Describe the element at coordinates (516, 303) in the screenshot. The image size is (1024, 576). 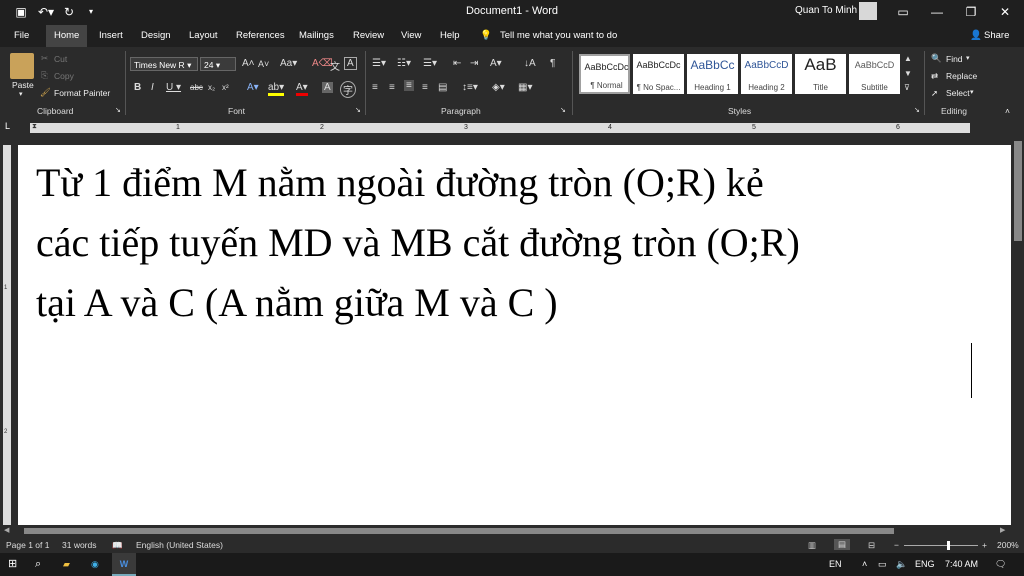
I see `document-line: tại A và C (A nằm giữa M và C )` at that location.